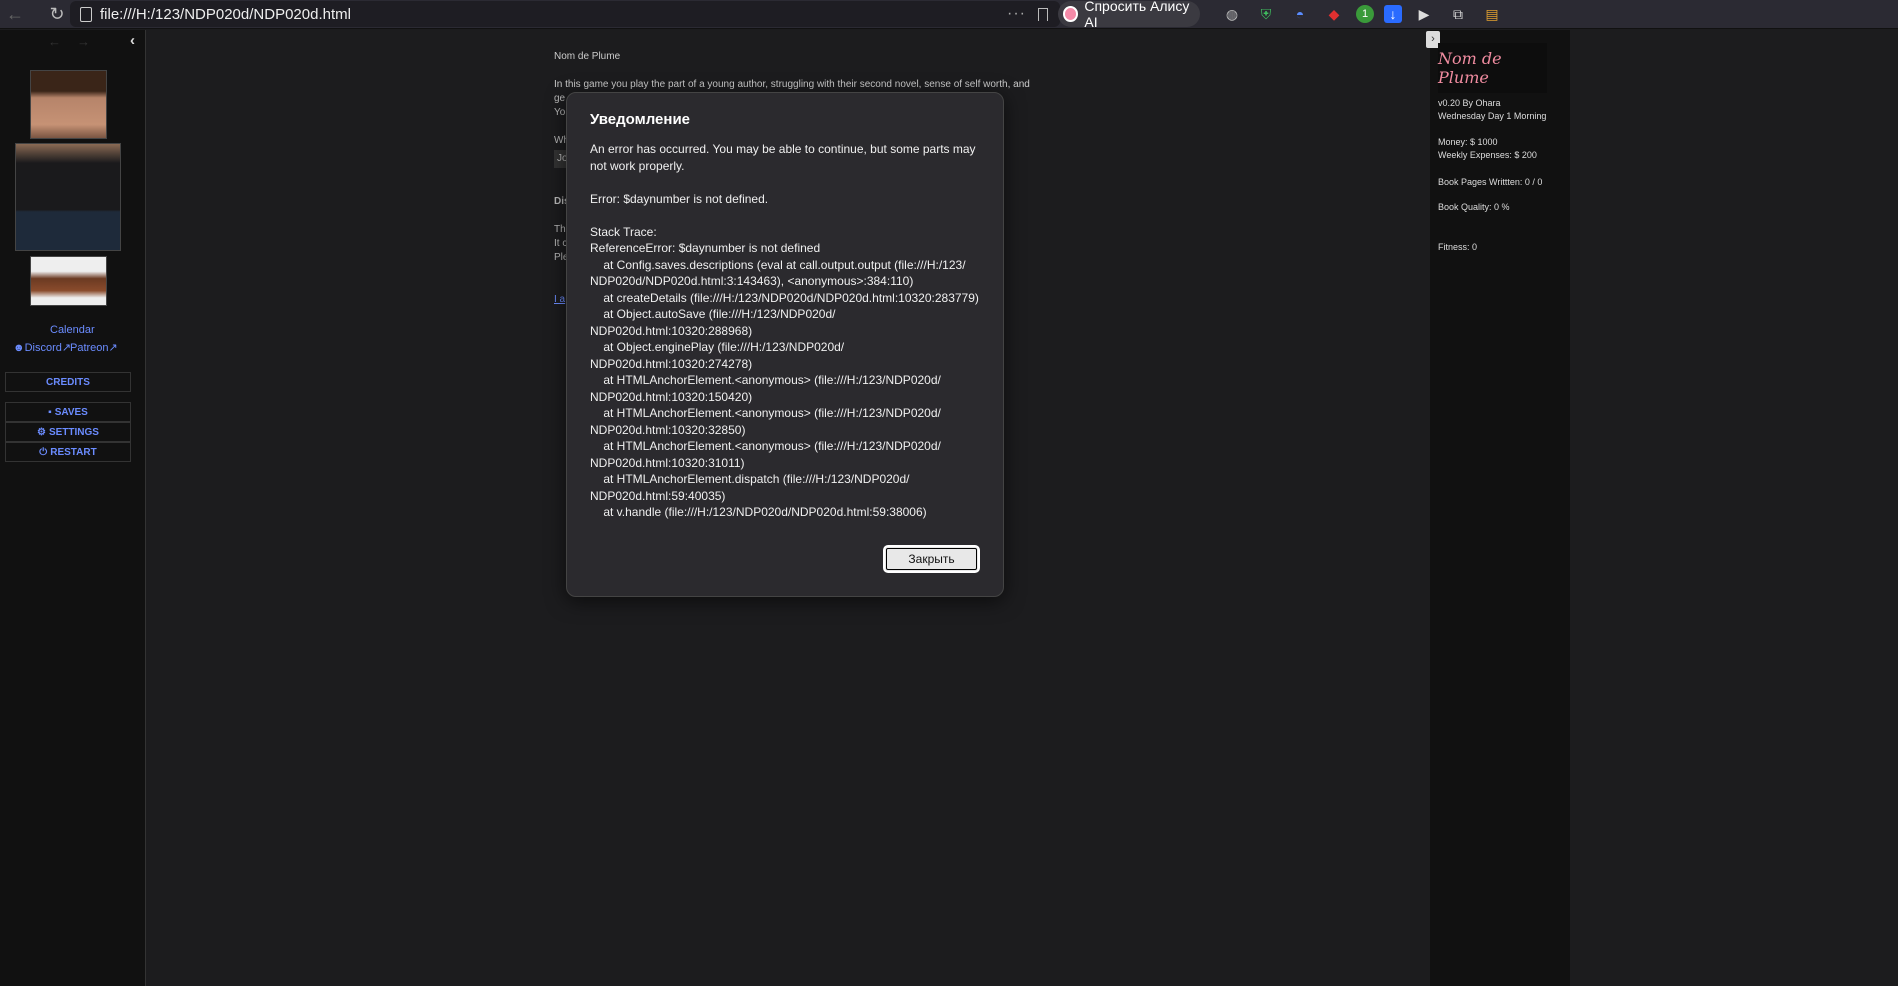 The height and width of the screenshot is (986, 1898). What do you see at coordinates (1474, 207) in the screenshot?
I see `quality-text: Book Quality: 0 %` at bounding box center [1474, 207].